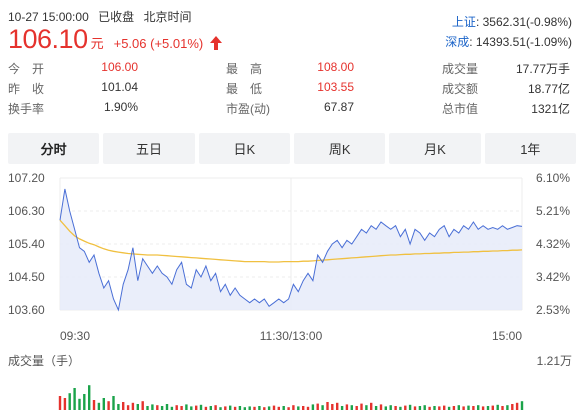  Describe the element at coordinates (554, 361) in the screenshot. I see `volume-max-label: 1.21万` at that location.